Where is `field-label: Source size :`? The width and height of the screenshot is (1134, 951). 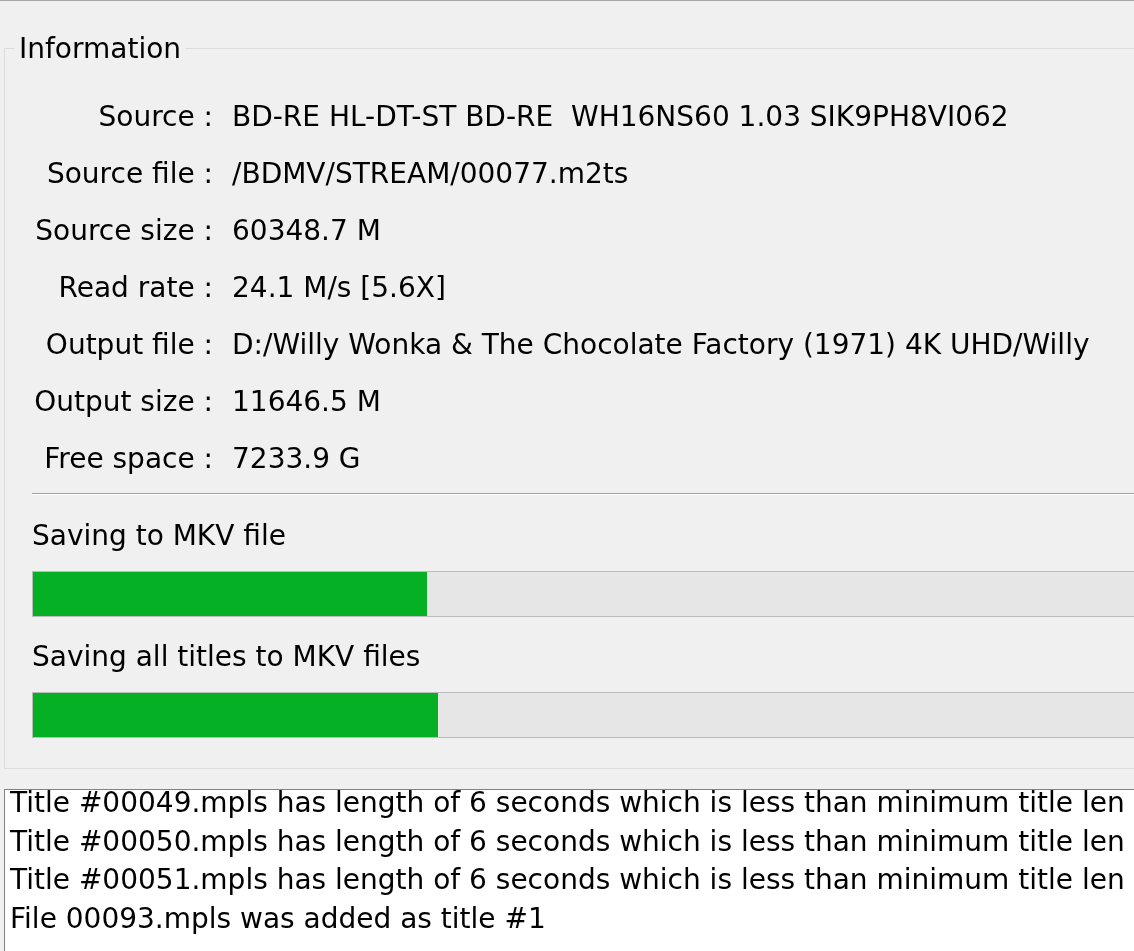 field-label: Source size : is located at coordinates (124, 230).